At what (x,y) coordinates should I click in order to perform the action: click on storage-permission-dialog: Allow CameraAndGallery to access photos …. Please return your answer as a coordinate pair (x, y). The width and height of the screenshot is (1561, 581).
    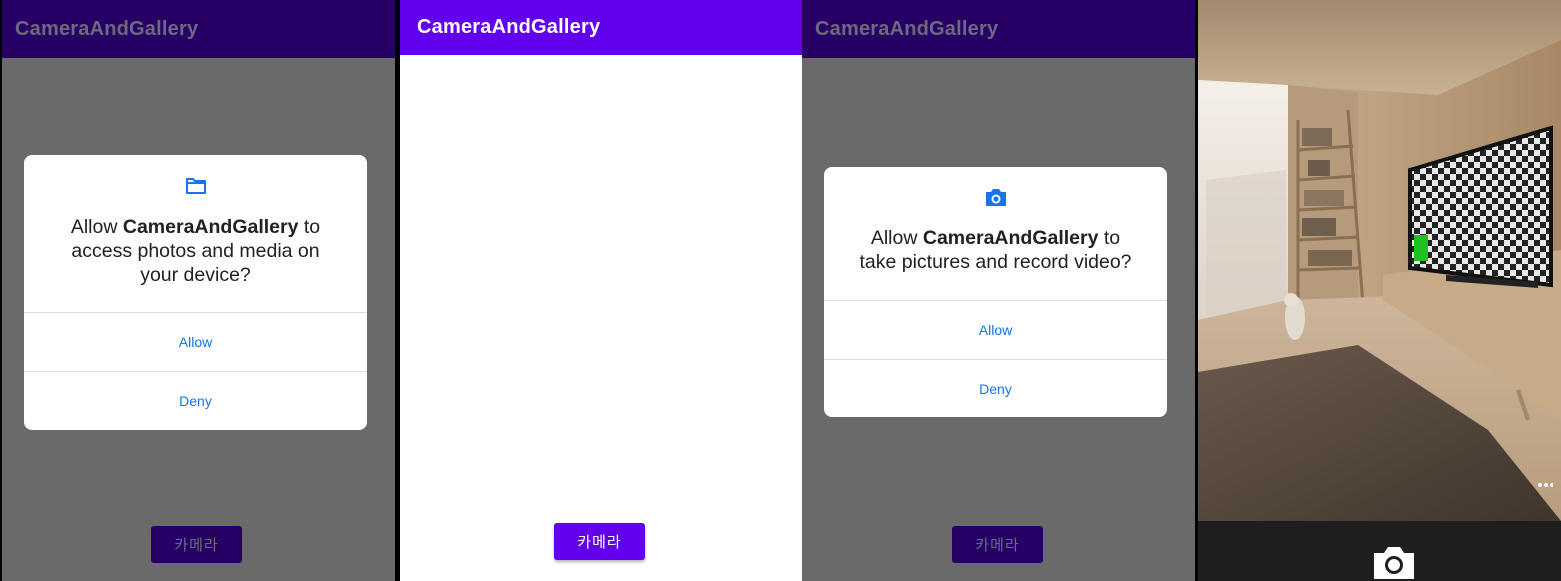
    Looking at the image, I should click on (195, 292).